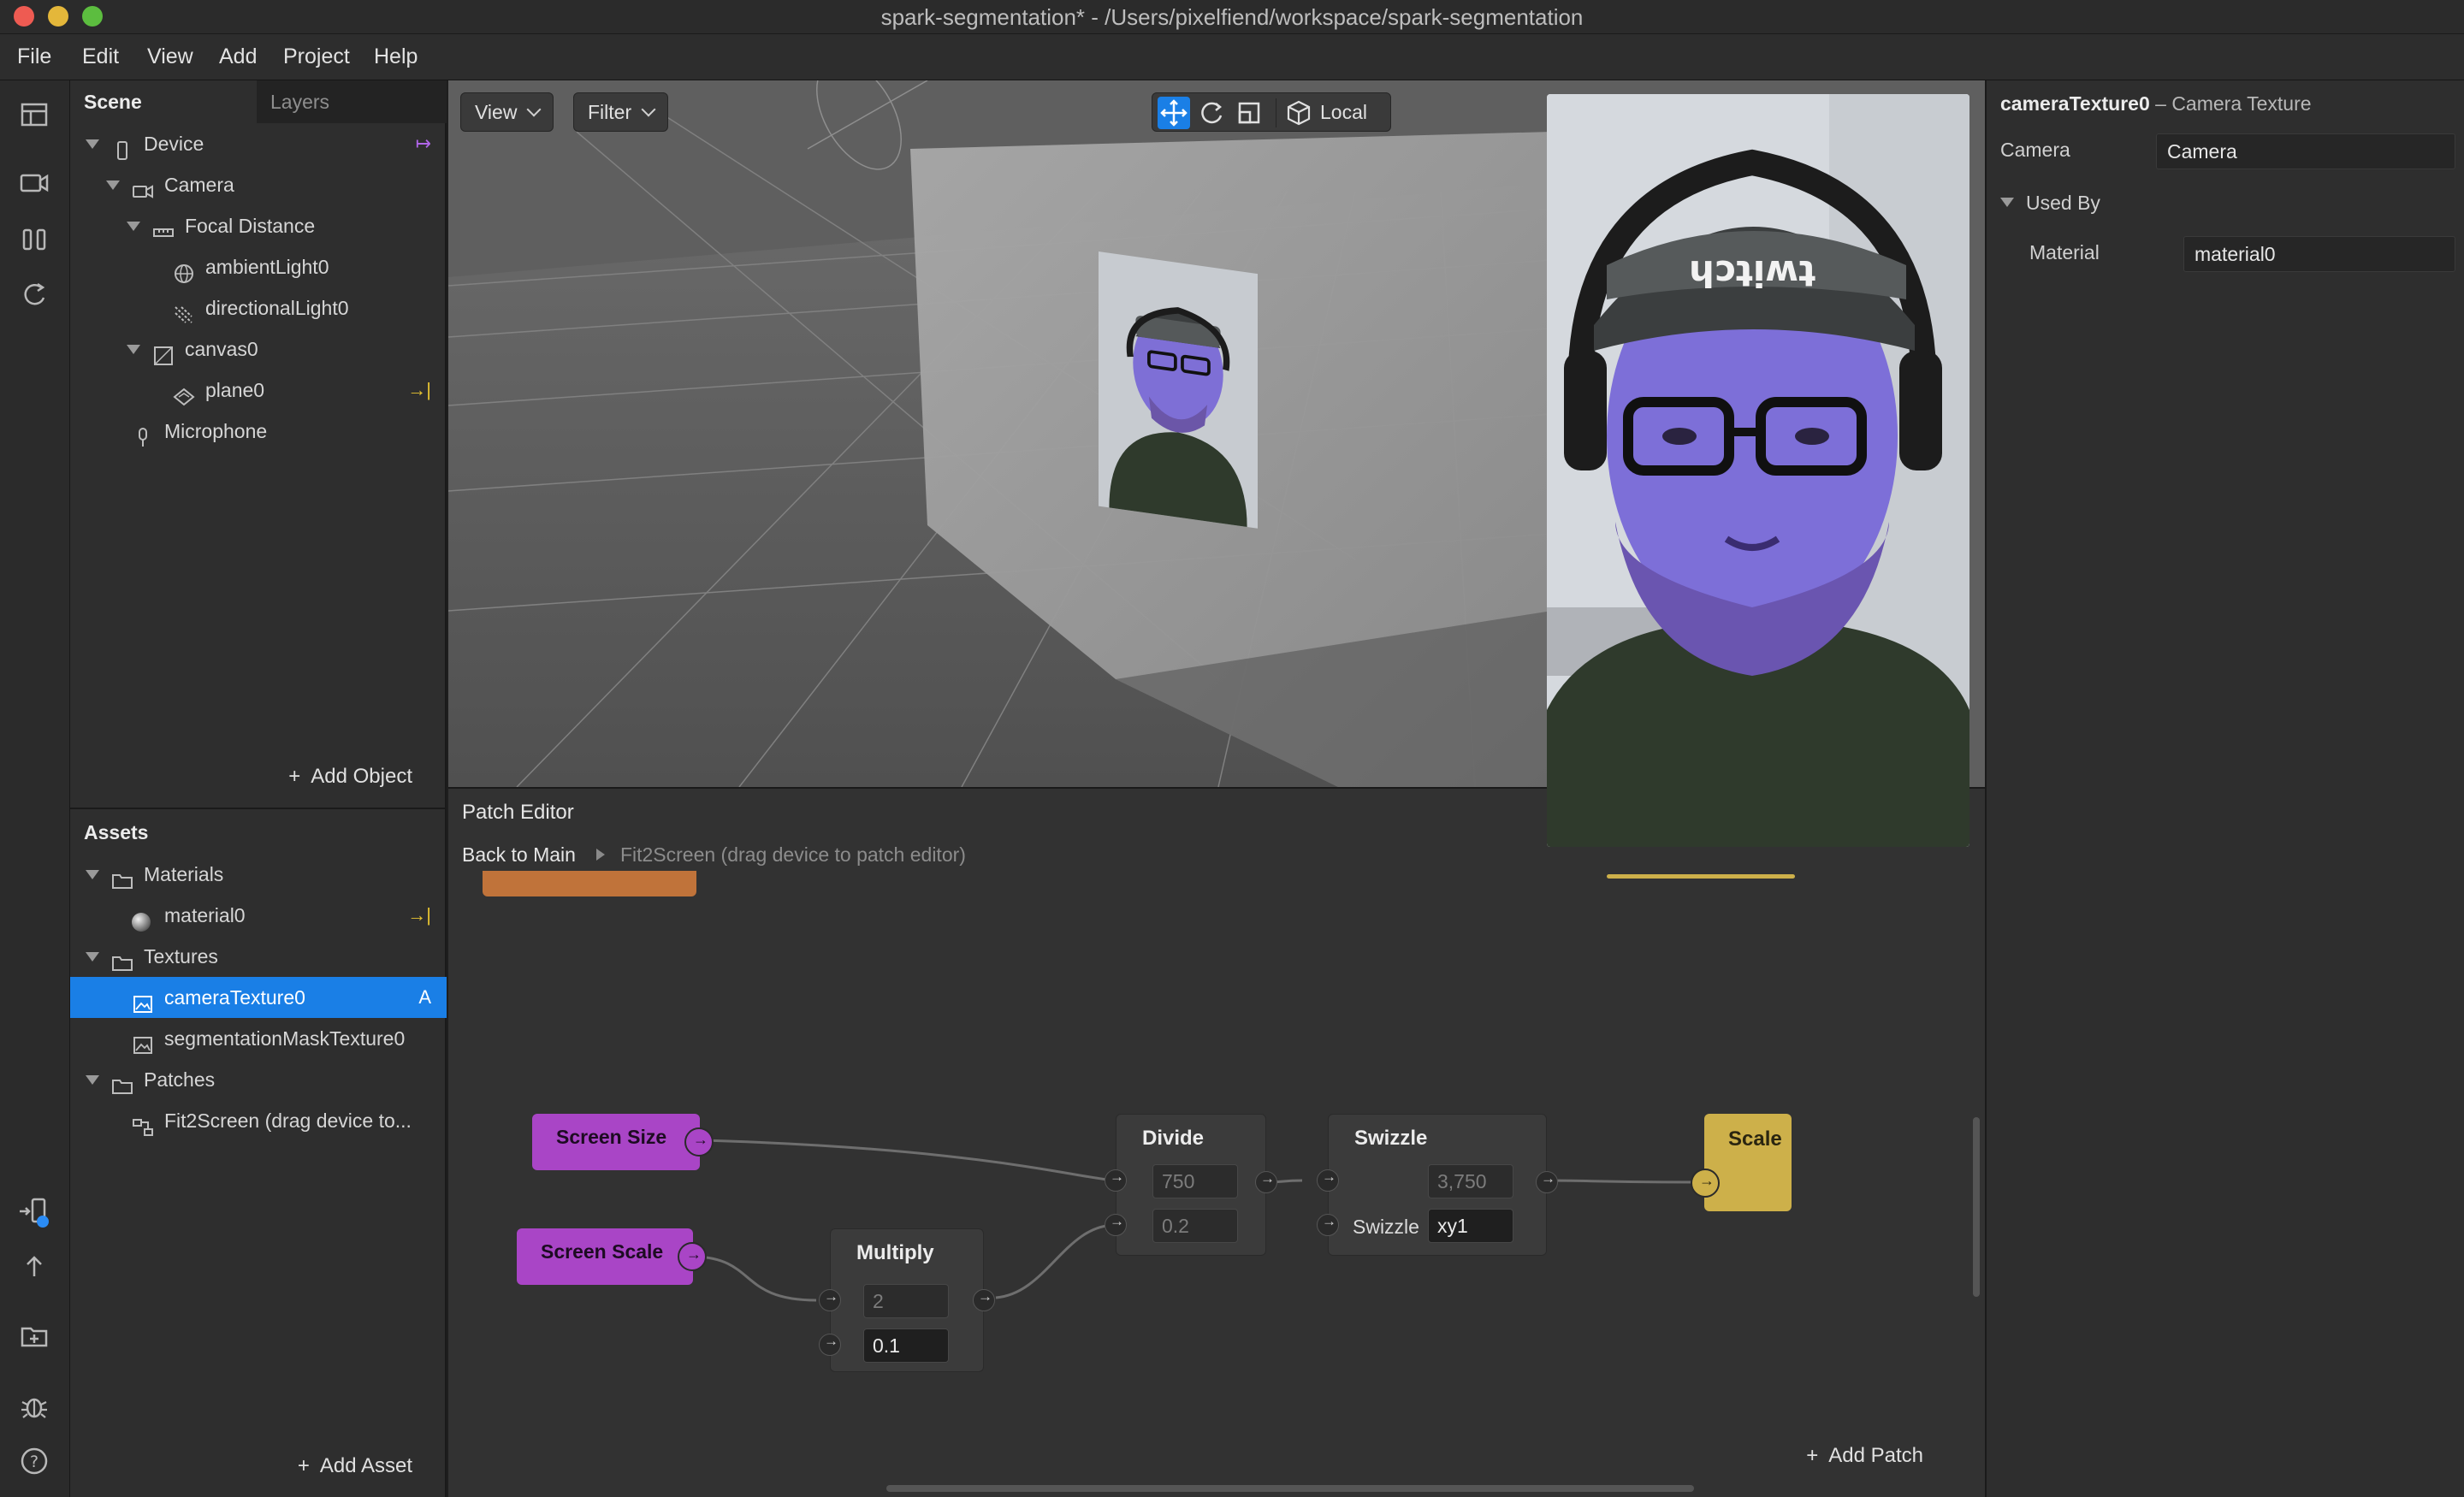 The height and width of the screenshot is (1497, 2464). I want to click on menu-add: Add, so click(238, 56).